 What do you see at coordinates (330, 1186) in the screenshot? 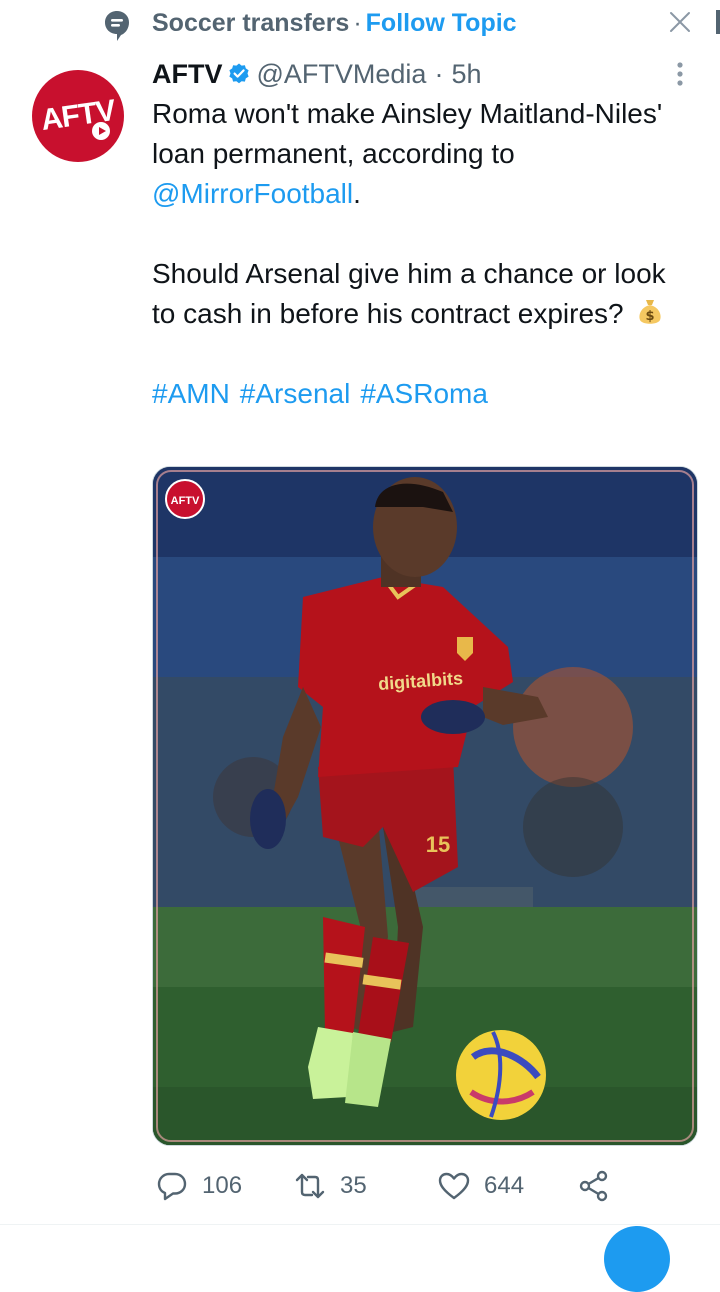
I see `retweet-button: 35` at bounding box center [330, 1186].